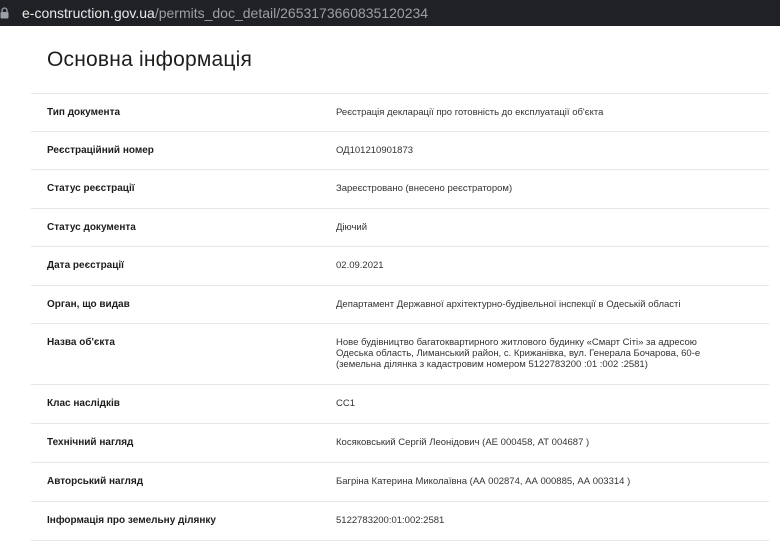 Image resolution: width=780 pixels, height=558 pixels. I want to click on info-row-consequence-class: Клас наслідків СС1, so click(400, 404).